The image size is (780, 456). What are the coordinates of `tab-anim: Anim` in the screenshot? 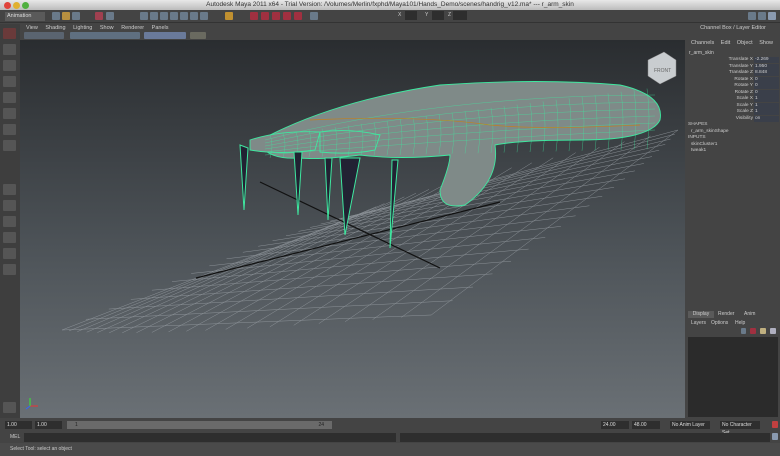 It's located at (749, 314).